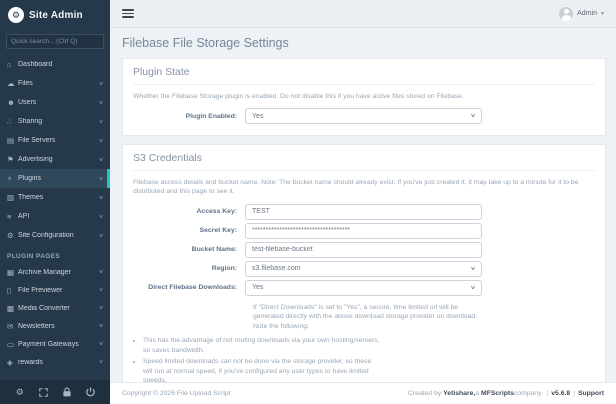  I want to click on media-icon: ▩, so click(11, 308).